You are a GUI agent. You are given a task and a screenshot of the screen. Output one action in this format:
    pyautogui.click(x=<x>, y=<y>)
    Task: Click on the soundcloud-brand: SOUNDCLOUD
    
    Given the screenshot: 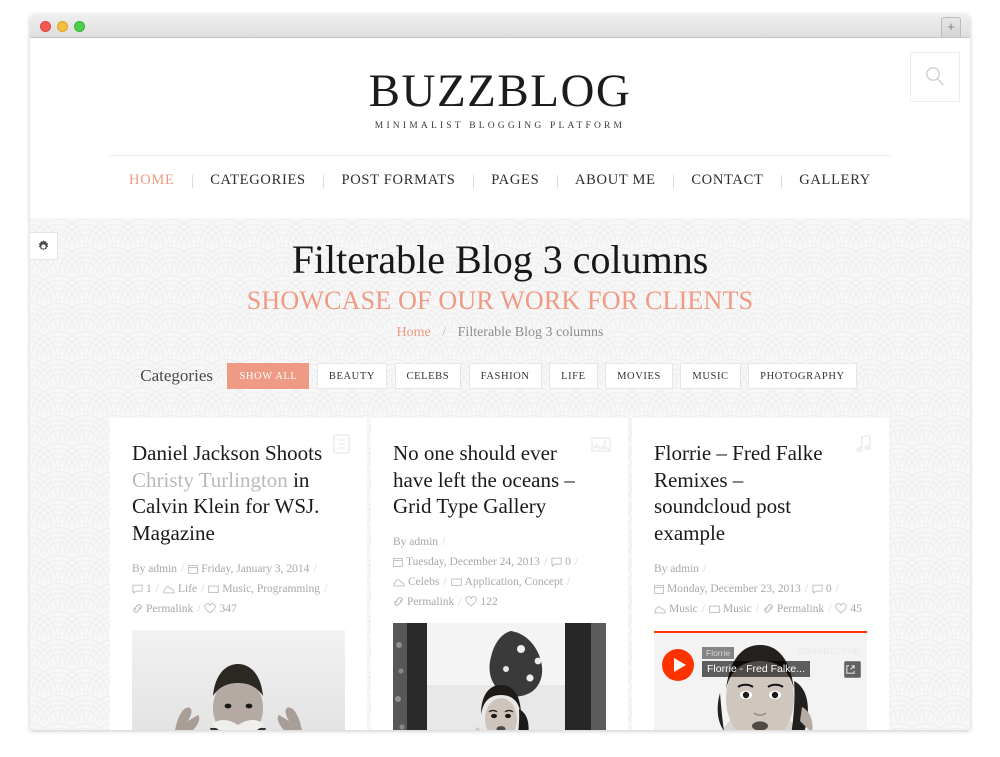 What is the action you would take?
    pyautogui.click(x=829, y=651)
    